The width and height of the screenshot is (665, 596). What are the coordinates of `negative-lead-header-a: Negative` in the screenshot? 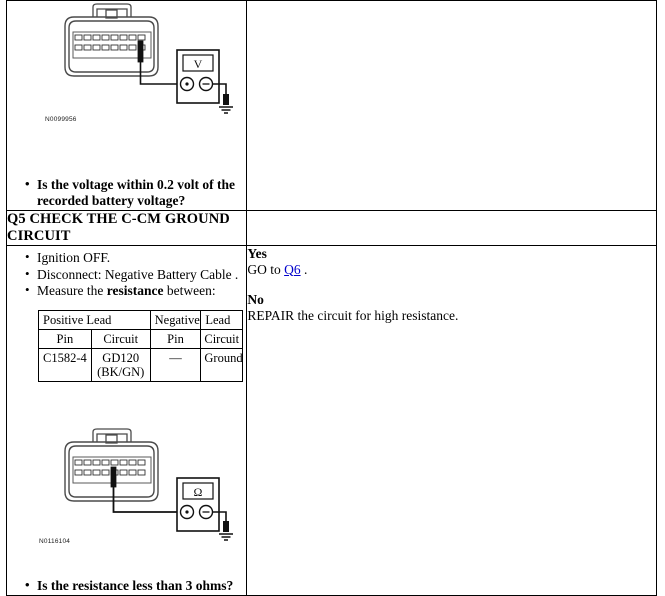 It's located at (175, 319).